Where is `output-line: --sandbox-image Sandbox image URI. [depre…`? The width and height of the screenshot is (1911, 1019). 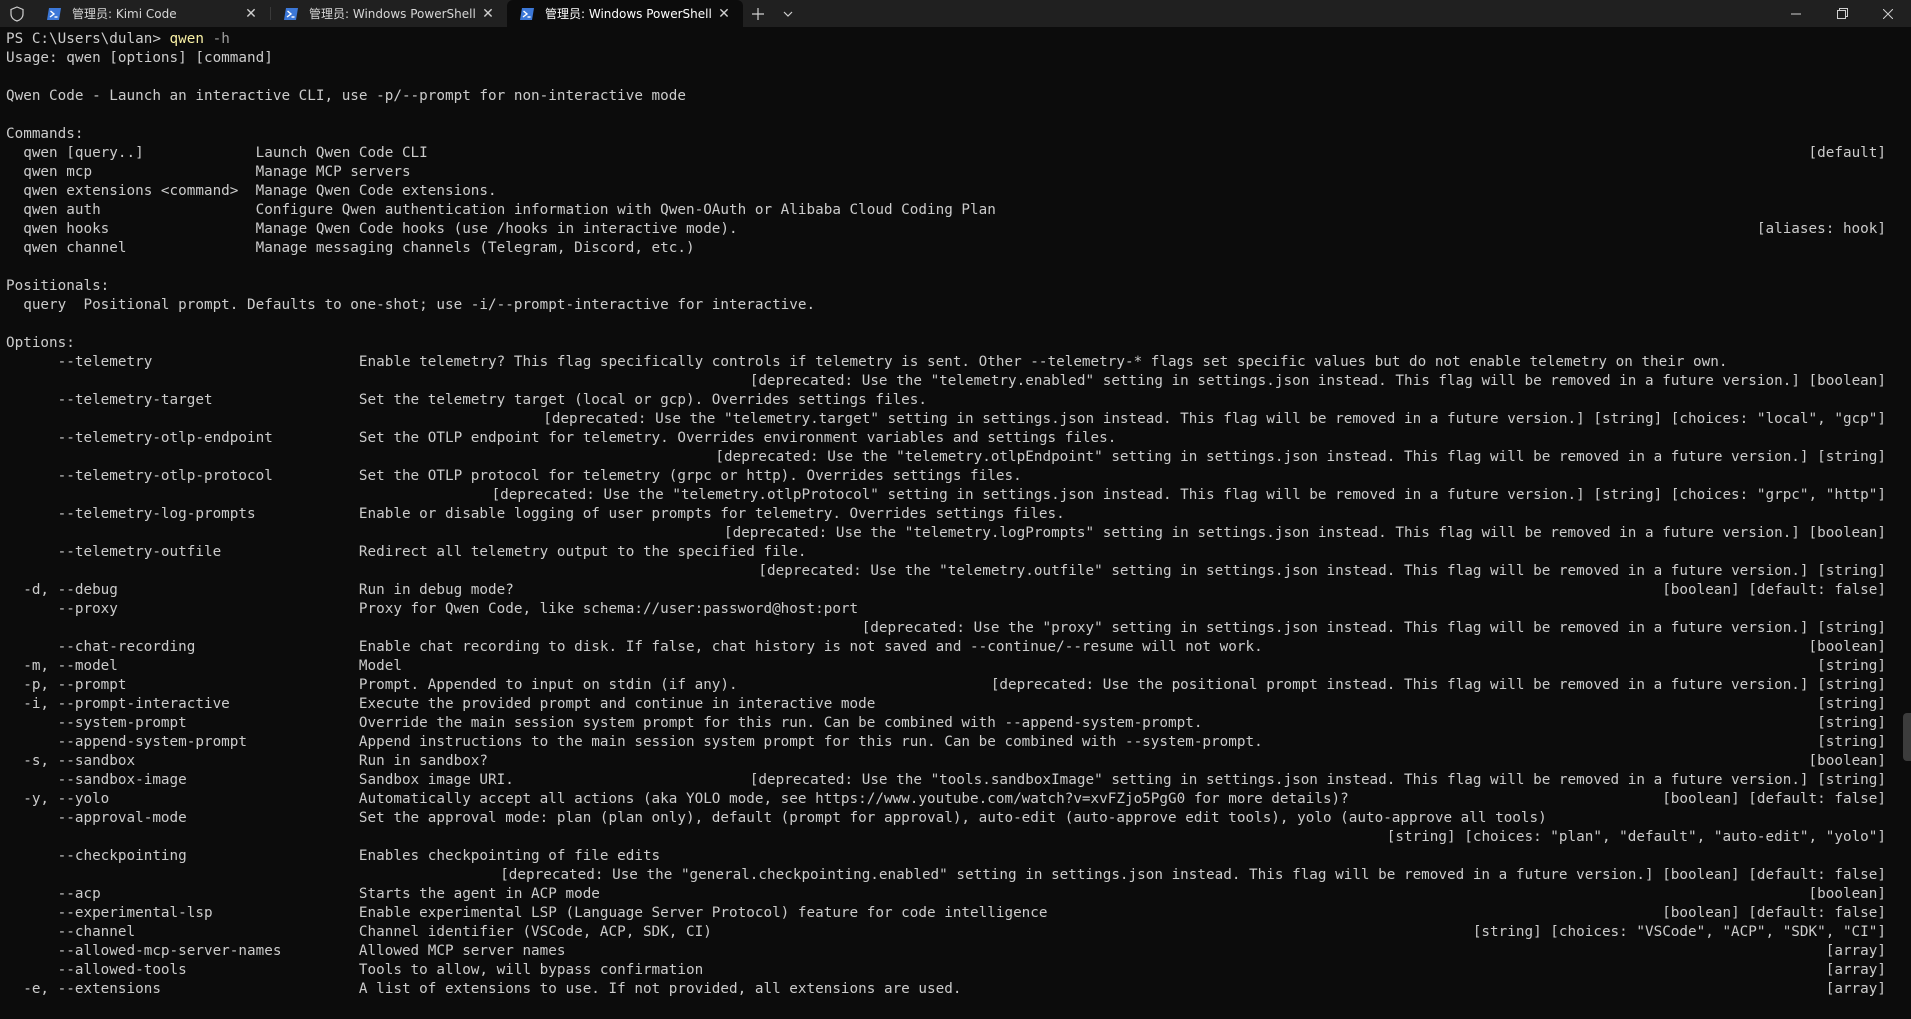 output-line: --sandbox-image Sandbox image URI. [depre… is located at coordinates (946, 780).